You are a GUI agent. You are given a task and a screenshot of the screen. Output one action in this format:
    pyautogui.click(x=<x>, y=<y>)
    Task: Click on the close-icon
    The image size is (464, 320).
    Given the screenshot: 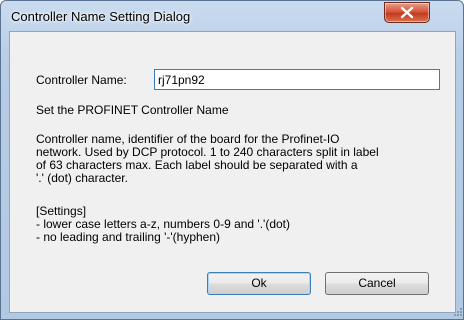 What is the action you would take?
    pyautogui.click(x=407, y=12)
    